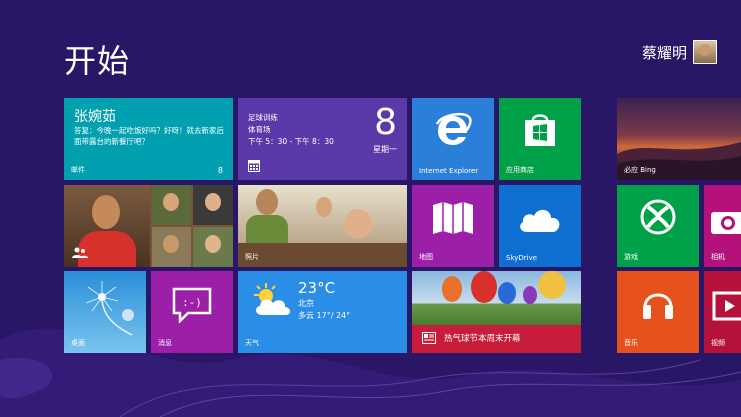  I want to click on tile-label: 视频, so click(718, 343).